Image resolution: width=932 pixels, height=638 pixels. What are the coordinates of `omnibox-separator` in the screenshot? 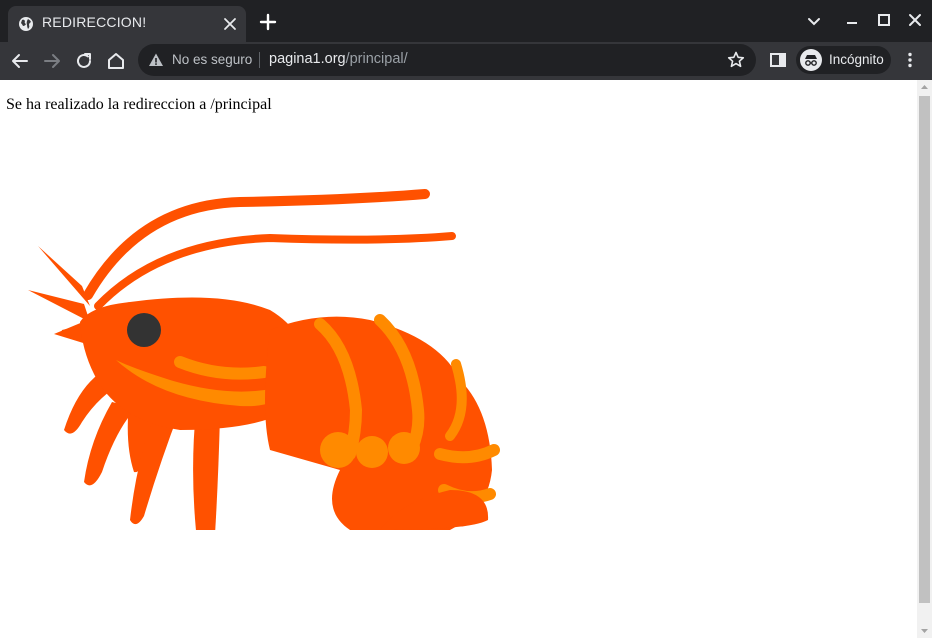 It's located at (259, 60).